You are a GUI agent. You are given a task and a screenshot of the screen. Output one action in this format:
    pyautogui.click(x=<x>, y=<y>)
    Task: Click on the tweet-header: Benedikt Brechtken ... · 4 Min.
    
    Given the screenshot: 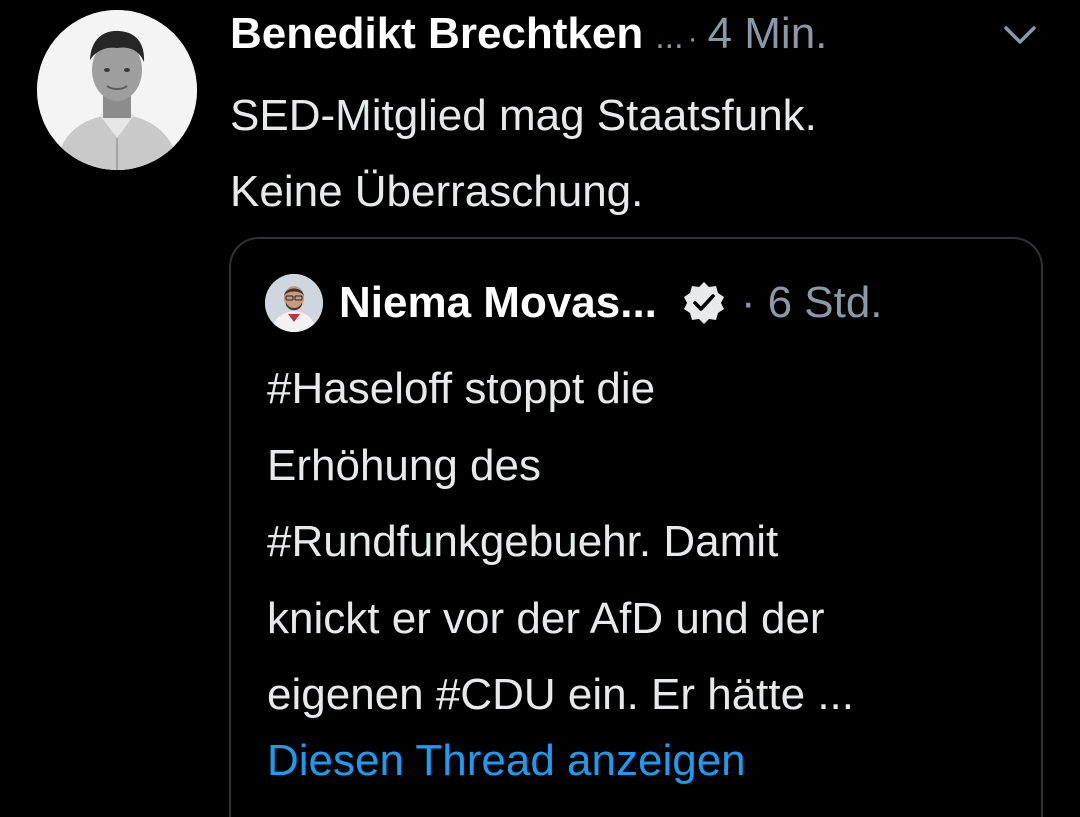 What is the action you would take?
    pyautogui.click(x=645, y=34)
    